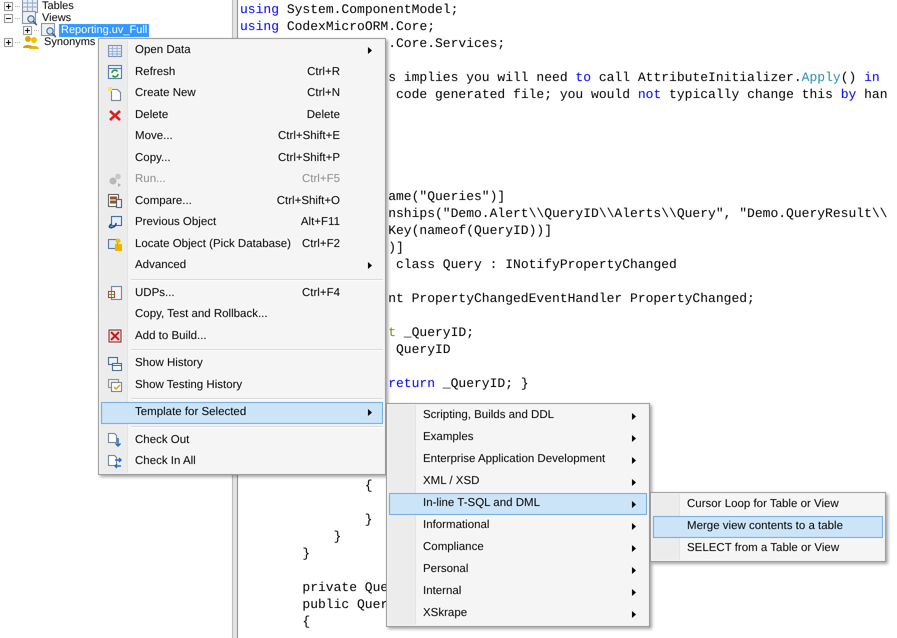 This screenshot has height=638, width=897. Describe the element at coordinates (115, 385) in the screenshot. I see `checked-window-icon` at that location.